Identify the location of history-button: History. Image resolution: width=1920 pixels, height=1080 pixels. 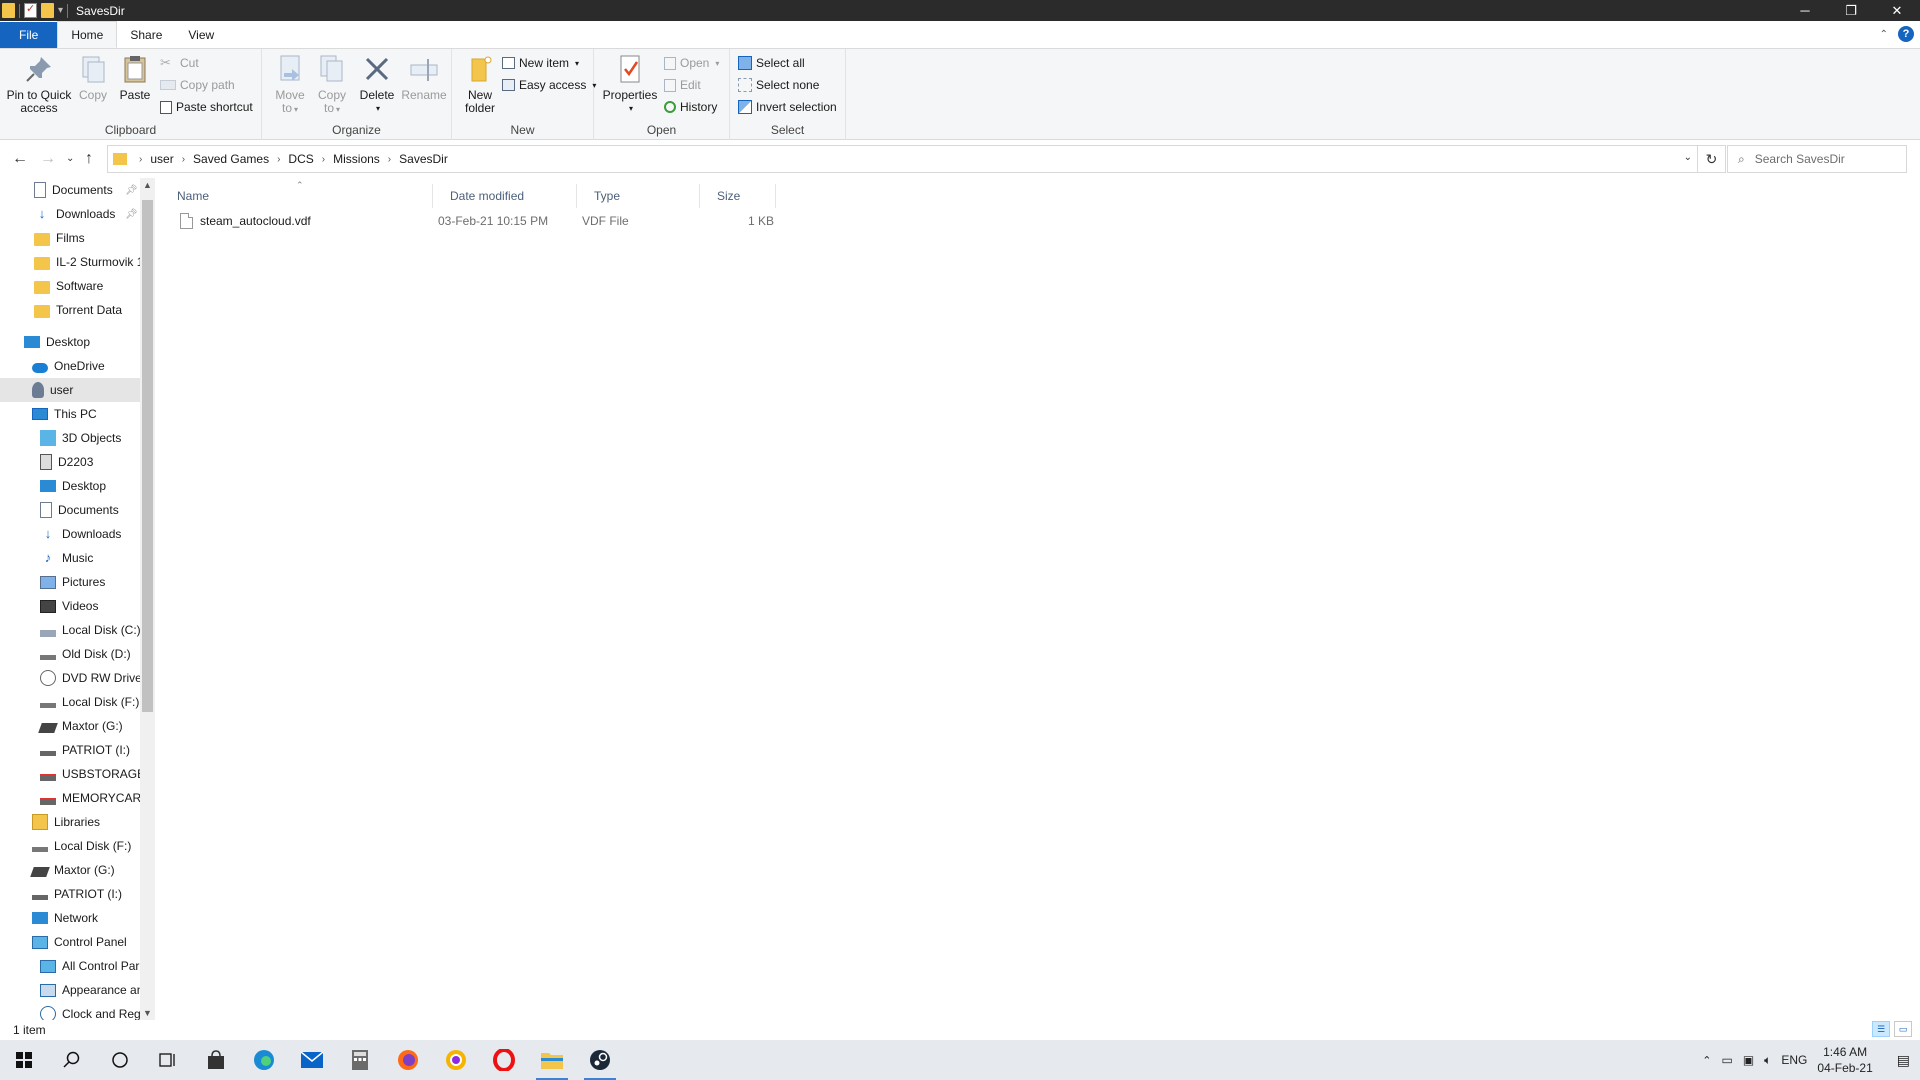
(690, 107).